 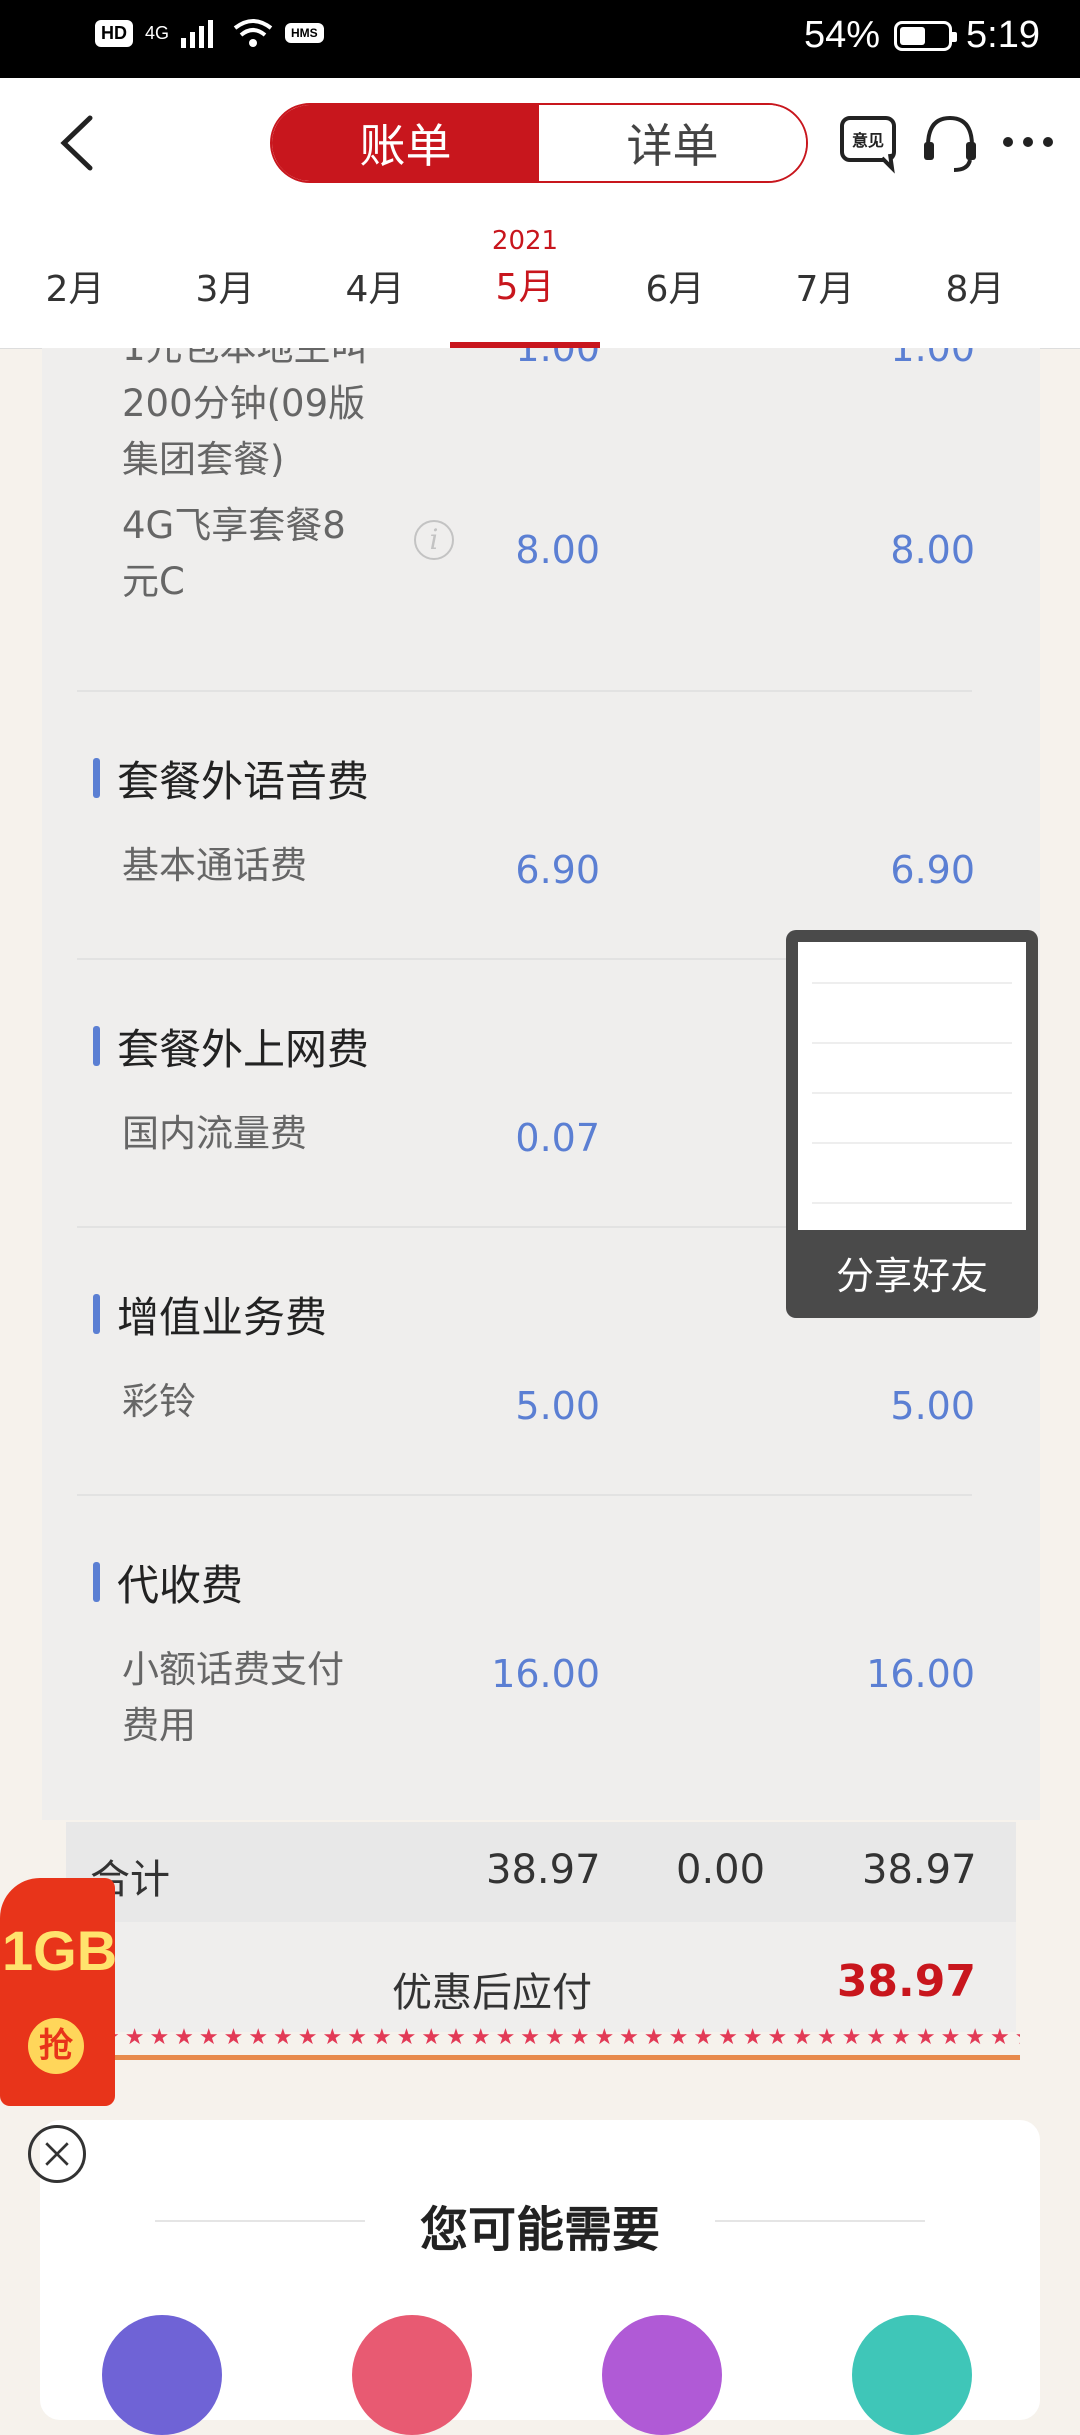 What do you see at coordinates (557, 1406) in the screenshot?
I see `bill-item-amount: 5.00` at bounding box center [557, 1406].